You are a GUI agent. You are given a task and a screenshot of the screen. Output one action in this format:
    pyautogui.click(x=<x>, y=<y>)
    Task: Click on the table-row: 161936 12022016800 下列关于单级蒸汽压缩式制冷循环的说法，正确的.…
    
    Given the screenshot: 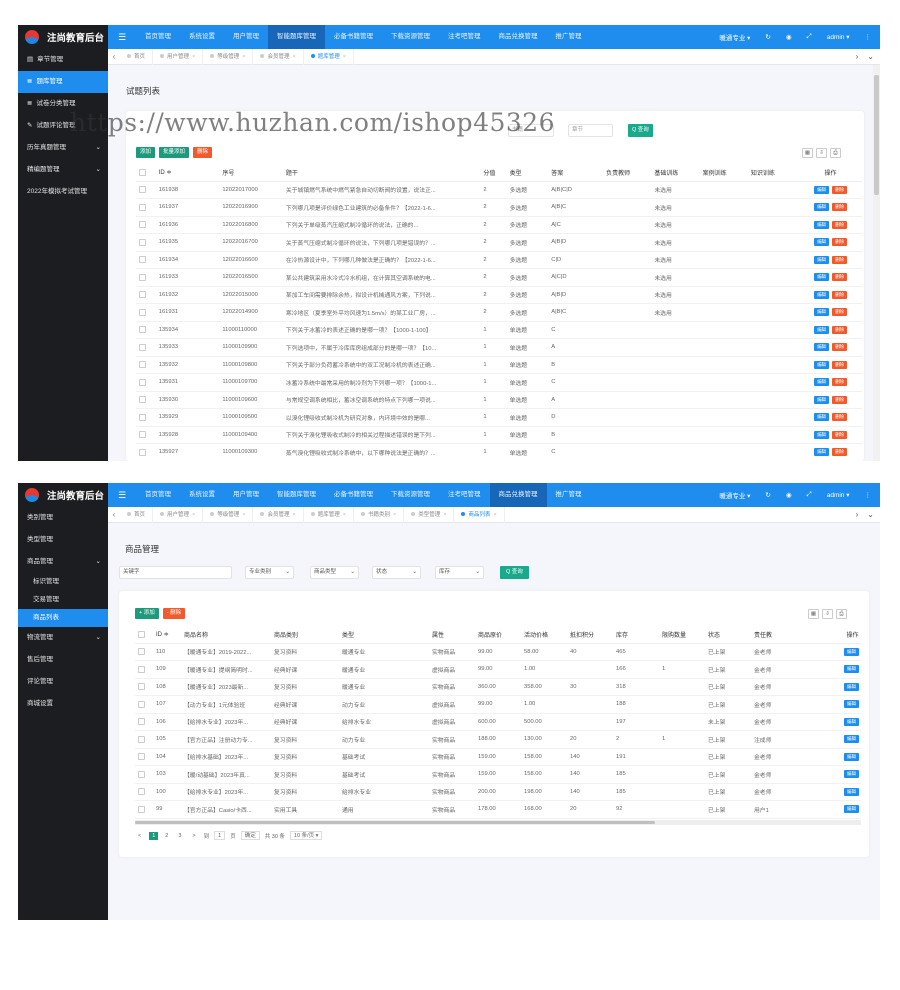 What is the action you would take?
    pyautogui.click(x=499, y=225)
    